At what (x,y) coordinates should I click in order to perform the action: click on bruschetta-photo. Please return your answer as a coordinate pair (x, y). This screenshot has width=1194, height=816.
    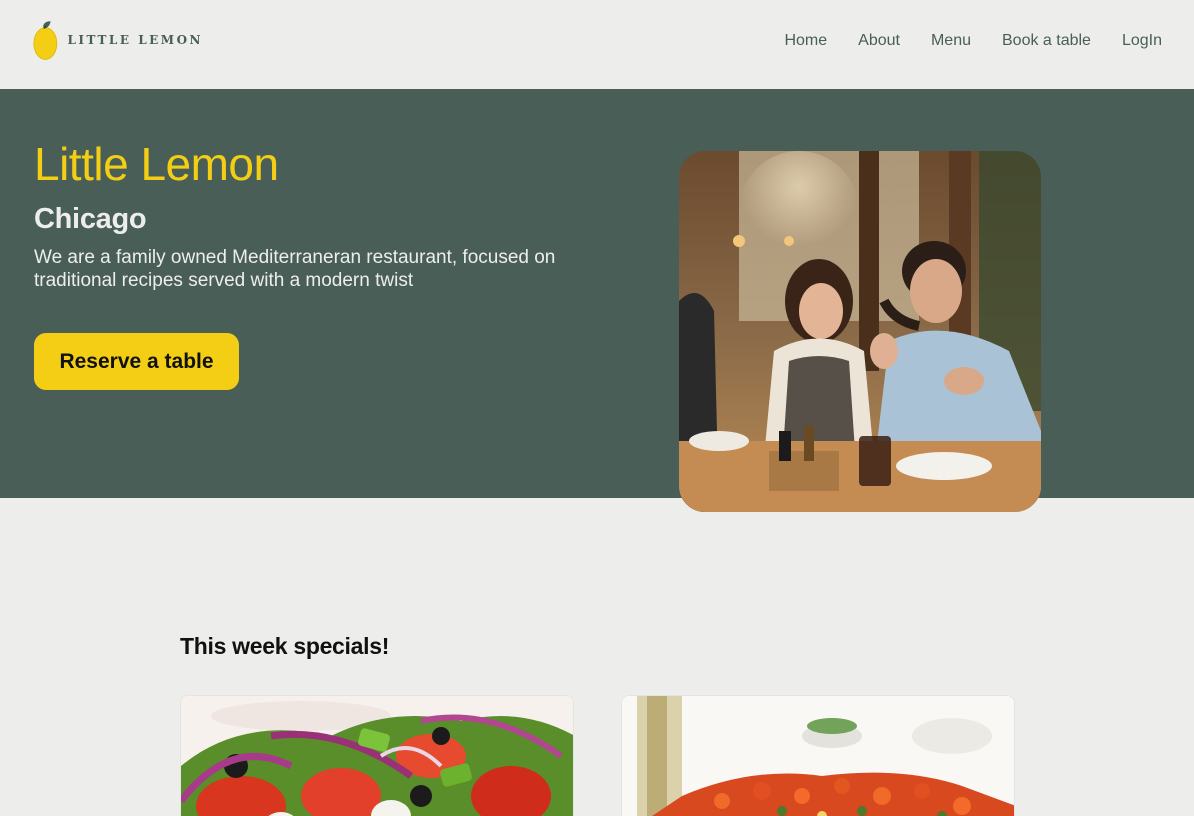
    Looking at the image, I should click on (818, 756).